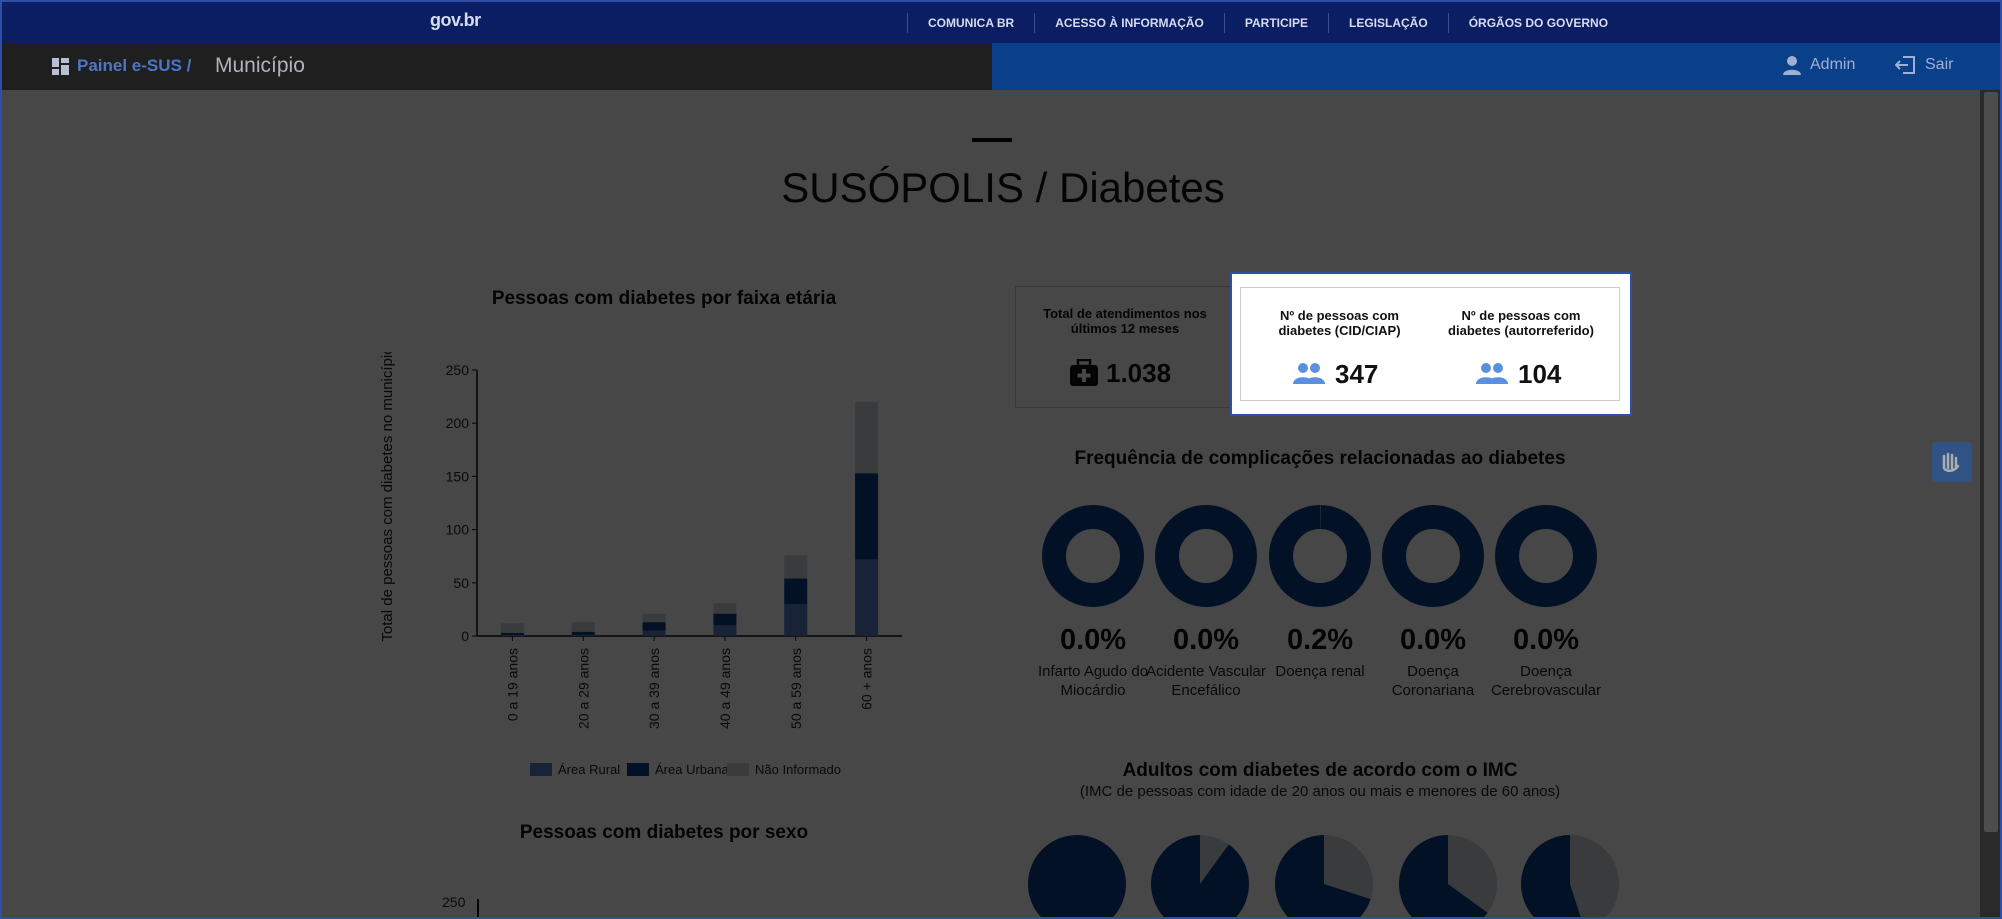 This screenshot has width=2002, height=919. I want to click on y-tick-label: 100, so click(458, 530).